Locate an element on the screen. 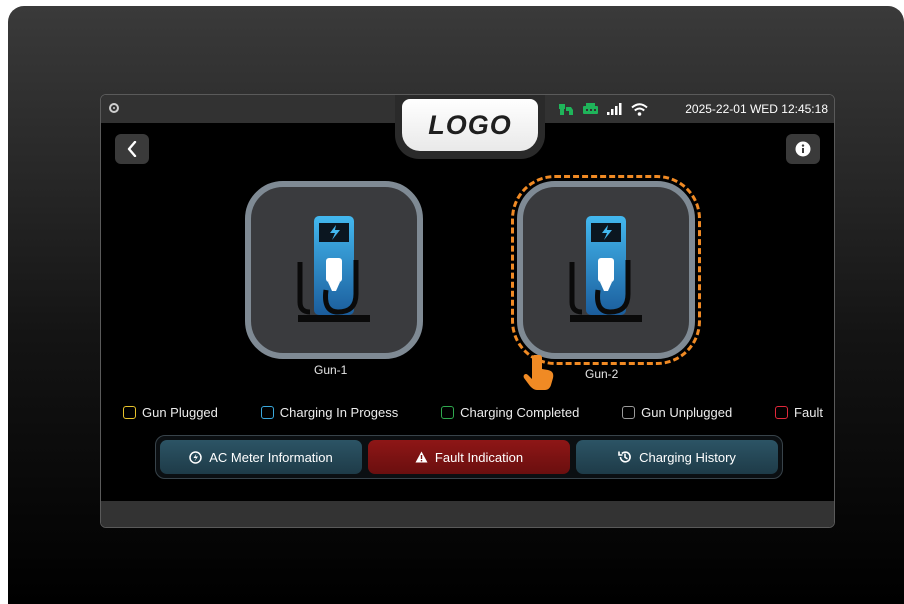  charger-status-icon is located at coordinates (566, 109).